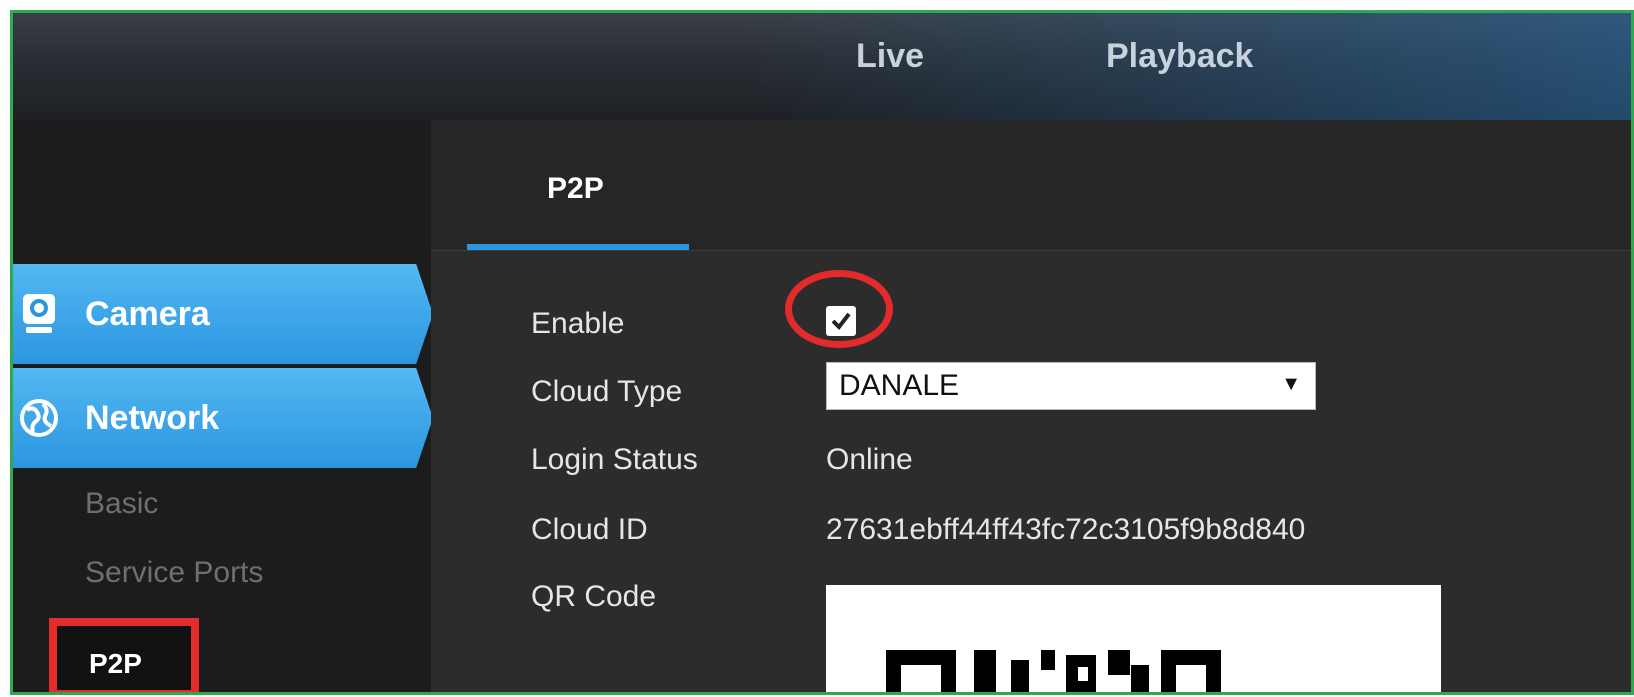  I want to click on tab-bar: P2P, so click(1031, 185).